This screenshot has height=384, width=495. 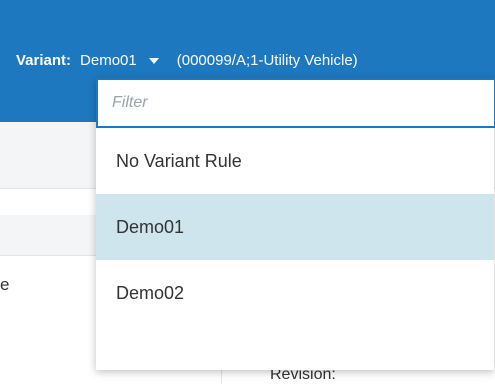 I want to click on background-text-fragment: e, so click(x=5, y=284).